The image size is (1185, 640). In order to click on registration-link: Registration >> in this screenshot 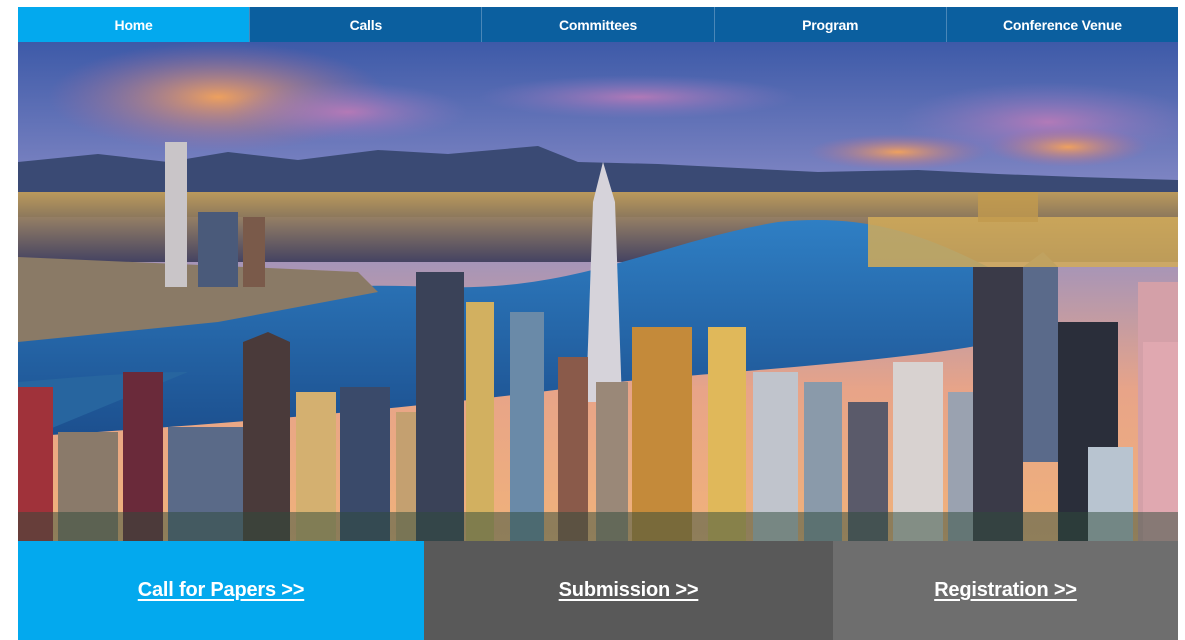, I will do `click(1005, 590)`.